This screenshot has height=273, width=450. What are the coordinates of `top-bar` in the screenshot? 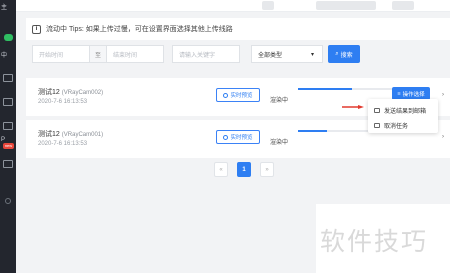 It's located at (233, 6).